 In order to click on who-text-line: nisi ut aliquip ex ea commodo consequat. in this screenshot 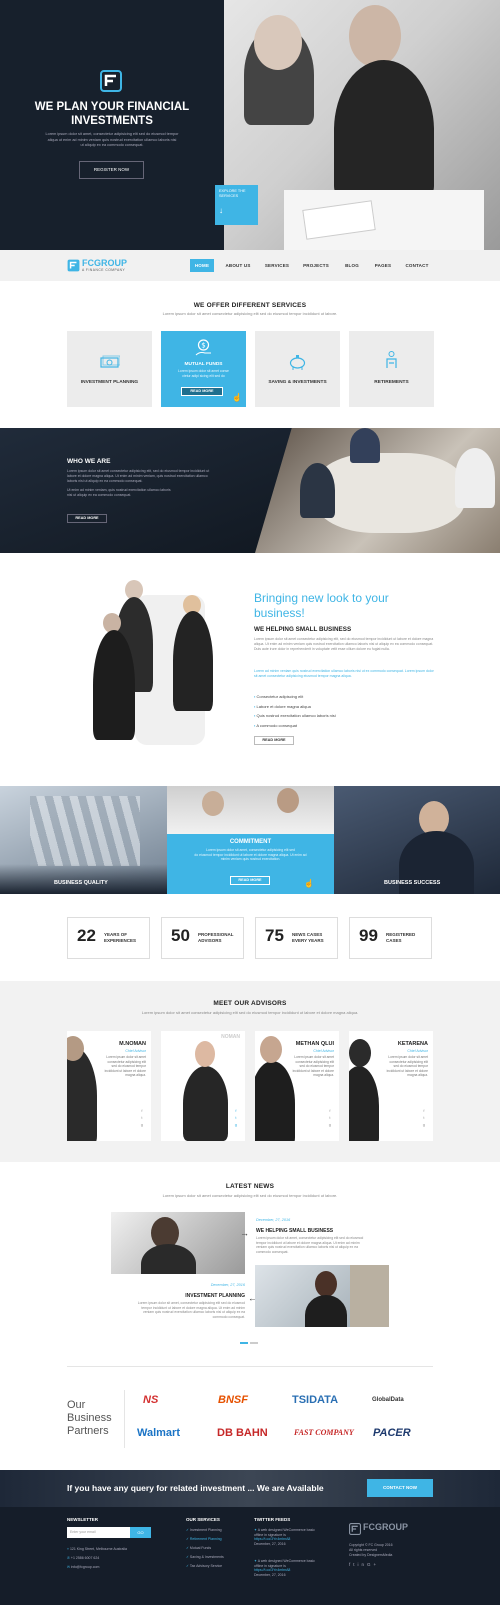, I will do `click(99, 495)`.